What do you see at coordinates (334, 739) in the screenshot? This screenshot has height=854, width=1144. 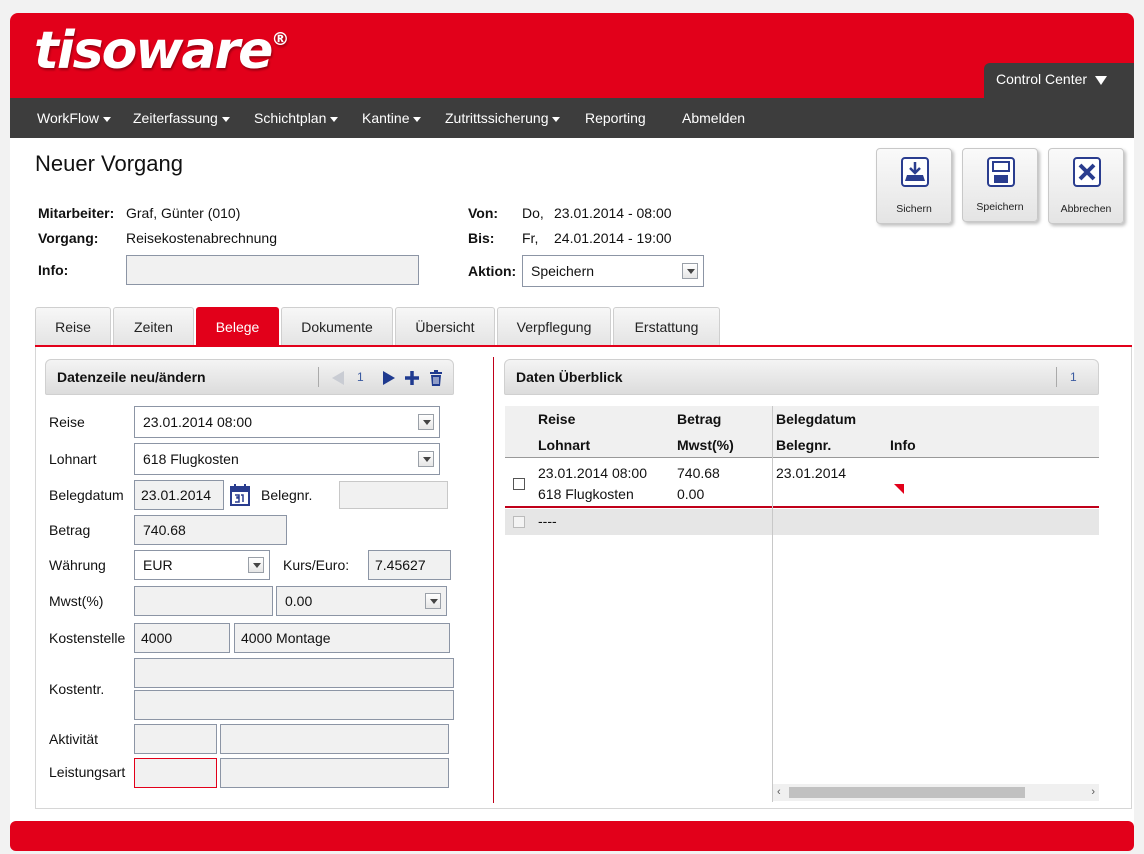 I see `aktivitaet-name-input` at bounding box center [334, 739].